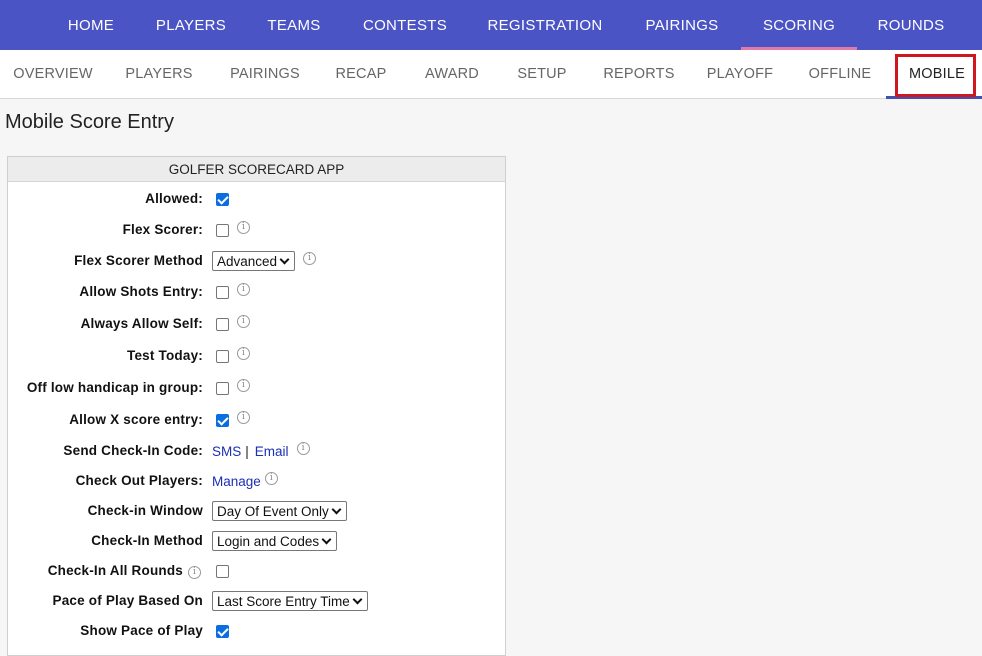 This screenshot has width=982, height=656. What do you see at coordinates (139, 480) in the screenshot?
I see `row-label: Check Out Players:` at bounding box center [139, 480].